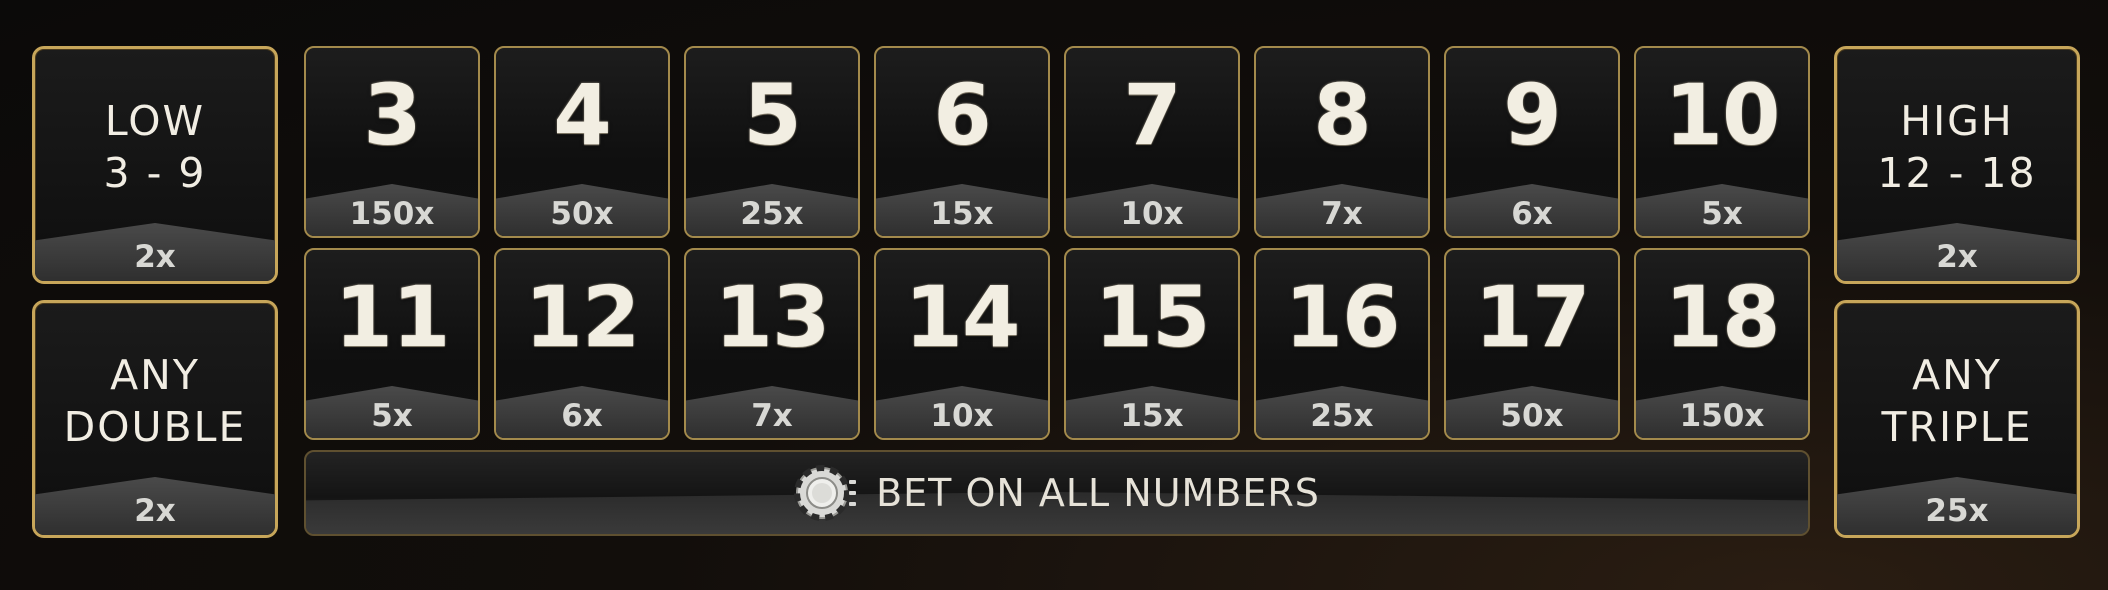 The width and height of the screenshot is (2108, 590). Describe the element at coordinates (155, 121) in the screenshot. I see `low-label: LOW` at that location.